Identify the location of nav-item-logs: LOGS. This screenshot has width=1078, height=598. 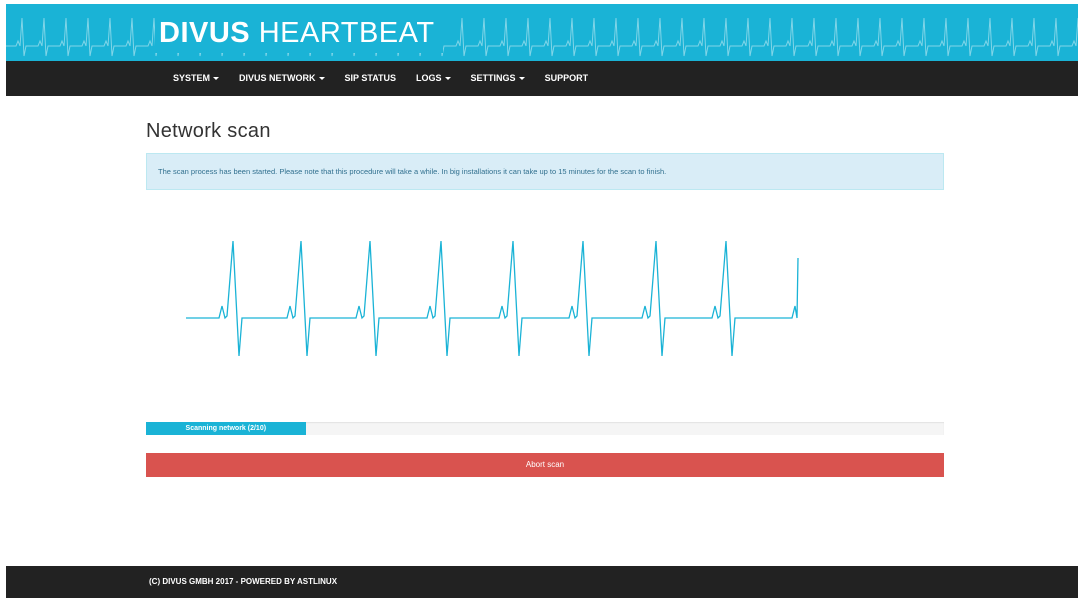
(433, 78).